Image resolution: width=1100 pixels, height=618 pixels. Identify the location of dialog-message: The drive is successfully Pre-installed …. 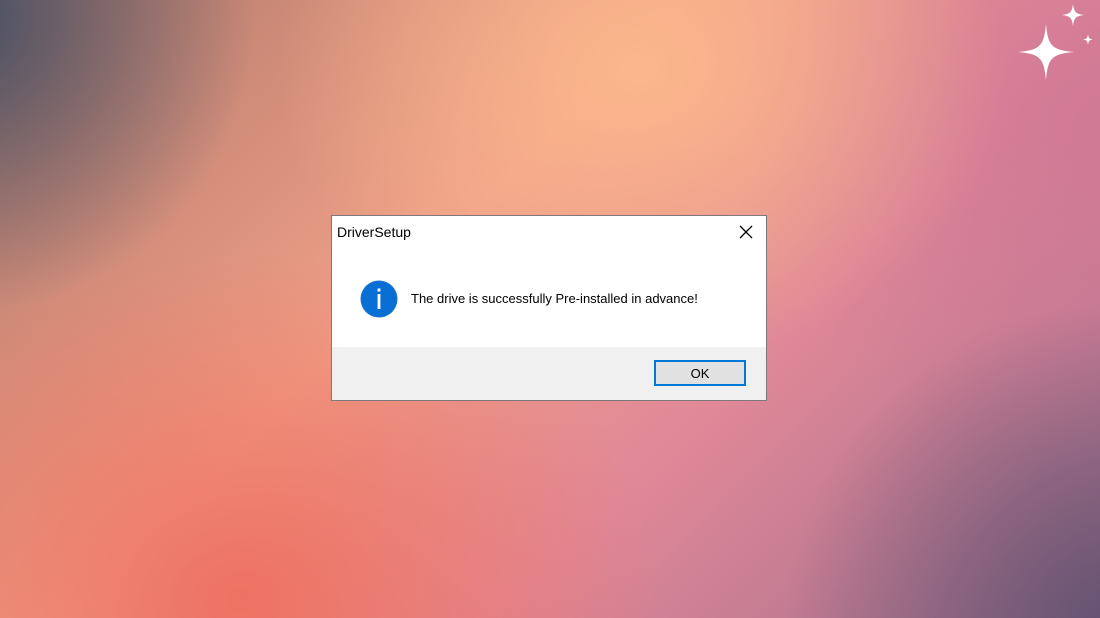
(554, 298).